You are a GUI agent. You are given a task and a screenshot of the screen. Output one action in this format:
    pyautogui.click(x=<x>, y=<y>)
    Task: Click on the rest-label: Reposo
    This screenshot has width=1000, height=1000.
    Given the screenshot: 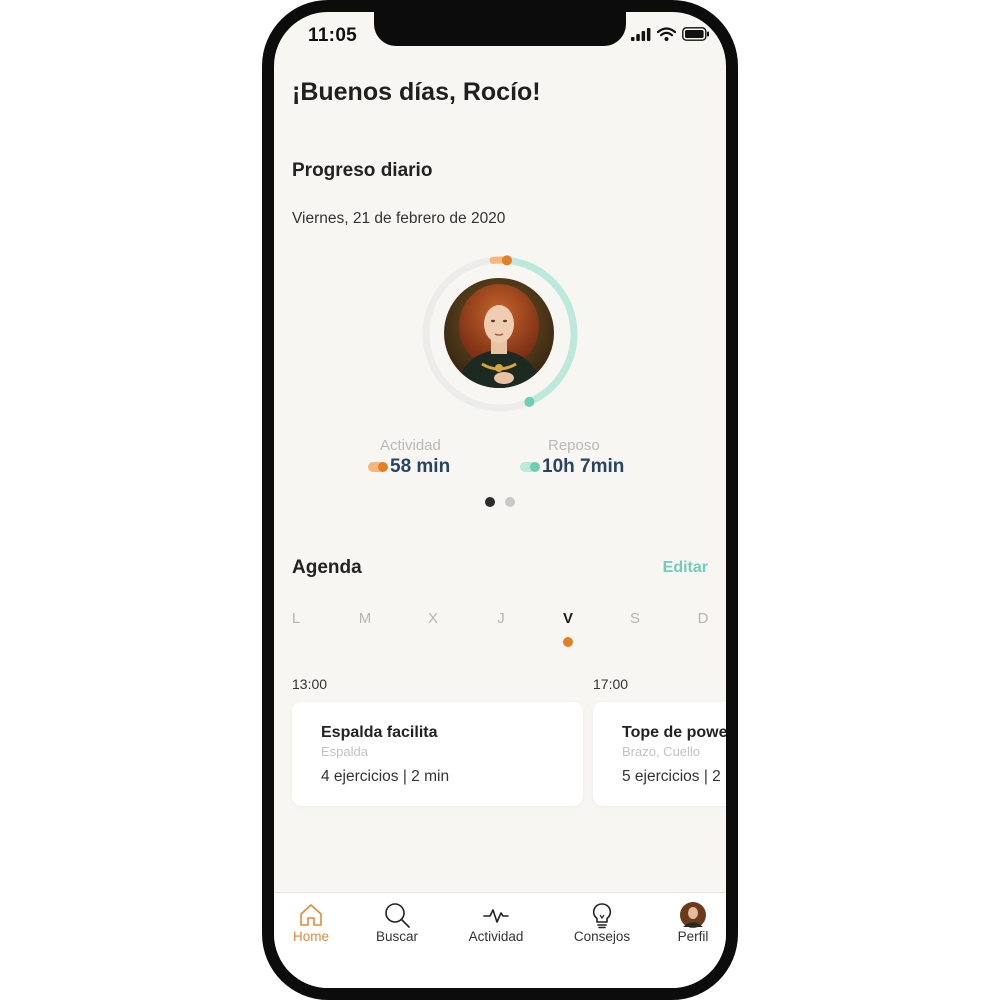 What is the action you would take?
    pyautogui.click(x=574, y=445)
    